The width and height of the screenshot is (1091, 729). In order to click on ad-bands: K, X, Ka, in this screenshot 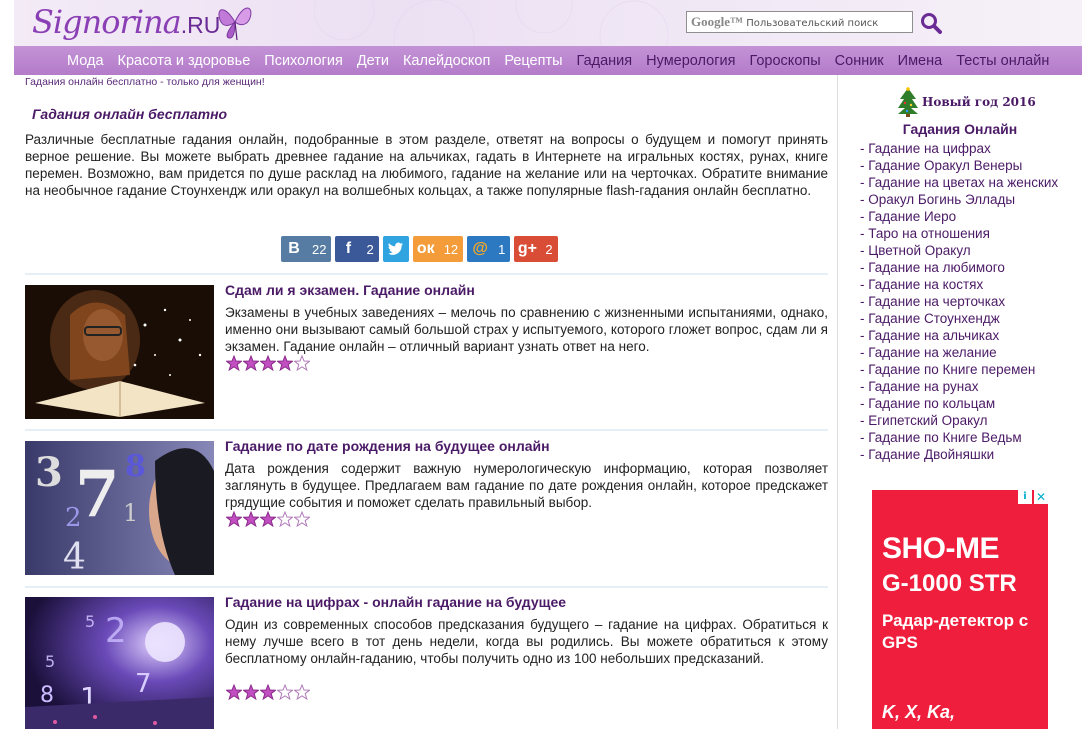, I will do `click(919, 712)`.